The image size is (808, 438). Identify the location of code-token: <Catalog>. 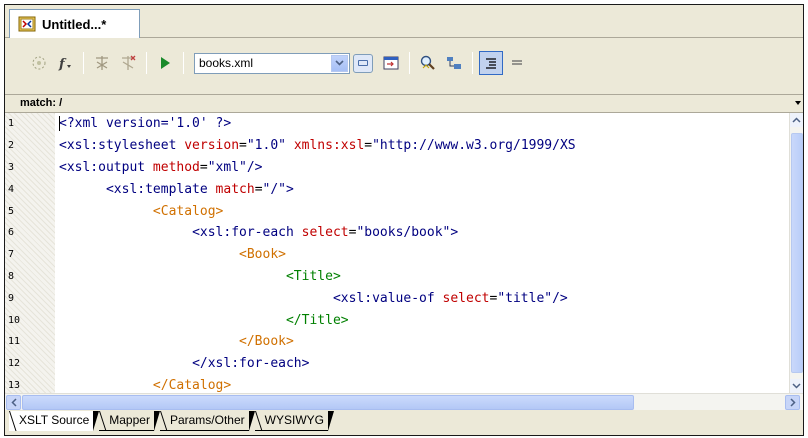
(188, 211).